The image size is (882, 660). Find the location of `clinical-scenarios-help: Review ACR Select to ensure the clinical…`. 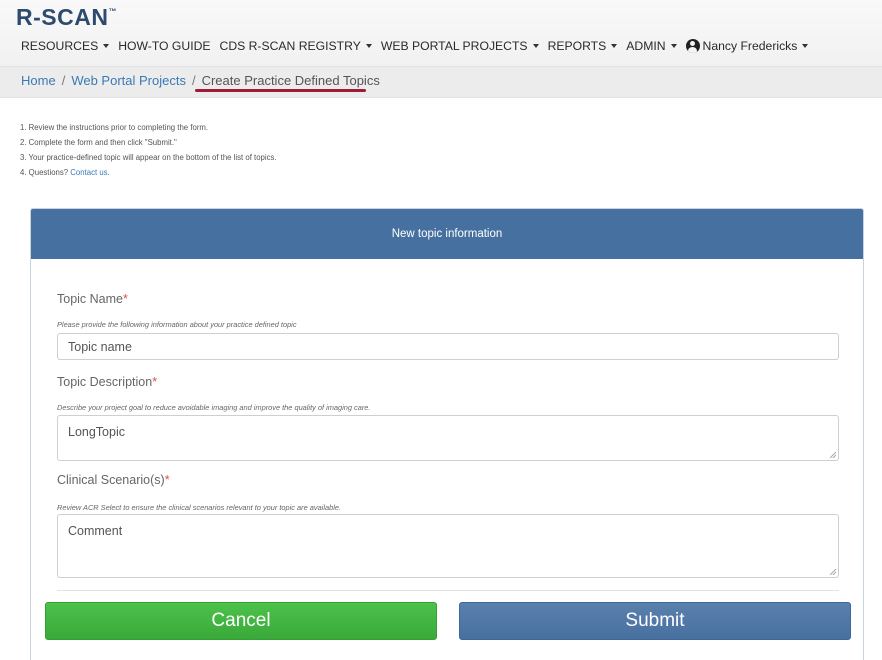

clinical-scenarios-help: Review ACR Select to ensure the clinical… is located at coordinates (199, 507).